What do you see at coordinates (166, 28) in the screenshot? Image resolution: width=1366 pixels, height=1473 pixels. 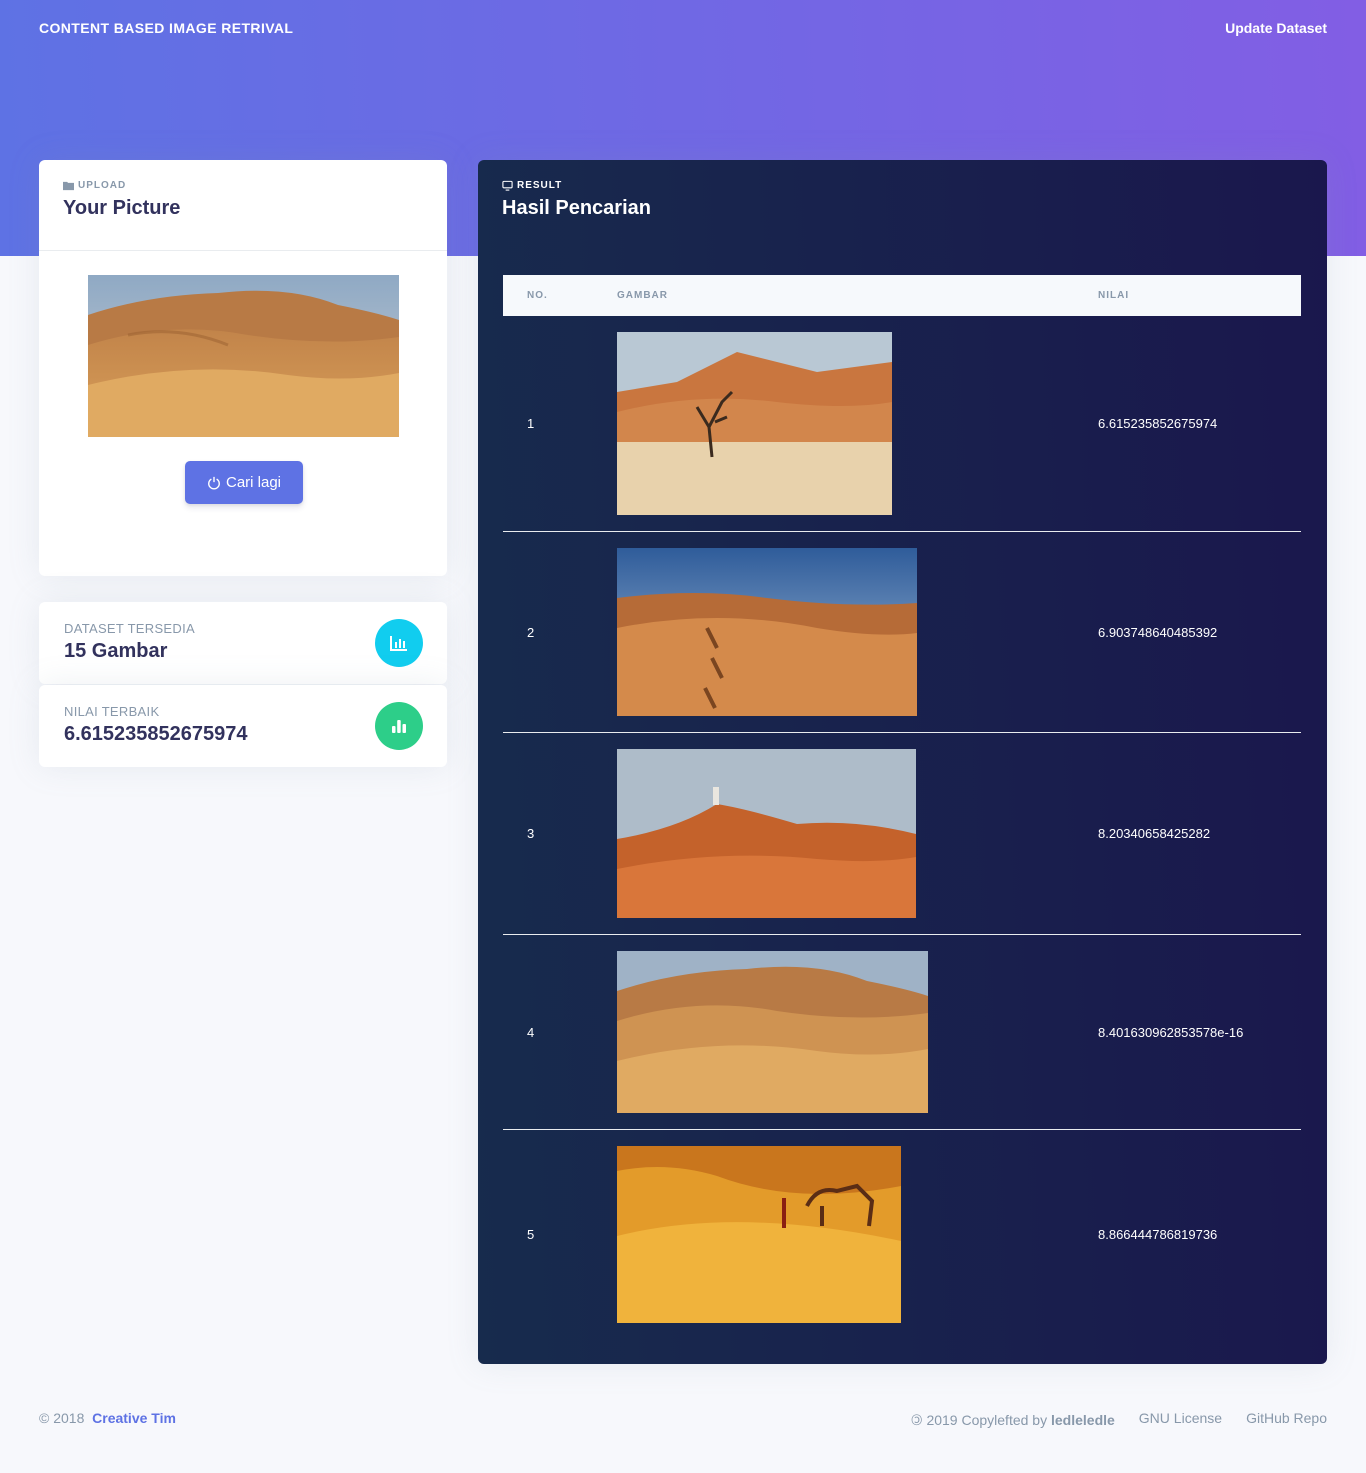 I see `brand-title: CONTENT BASED IMAGE RETRIVAL` at bounding box center [166, 28].